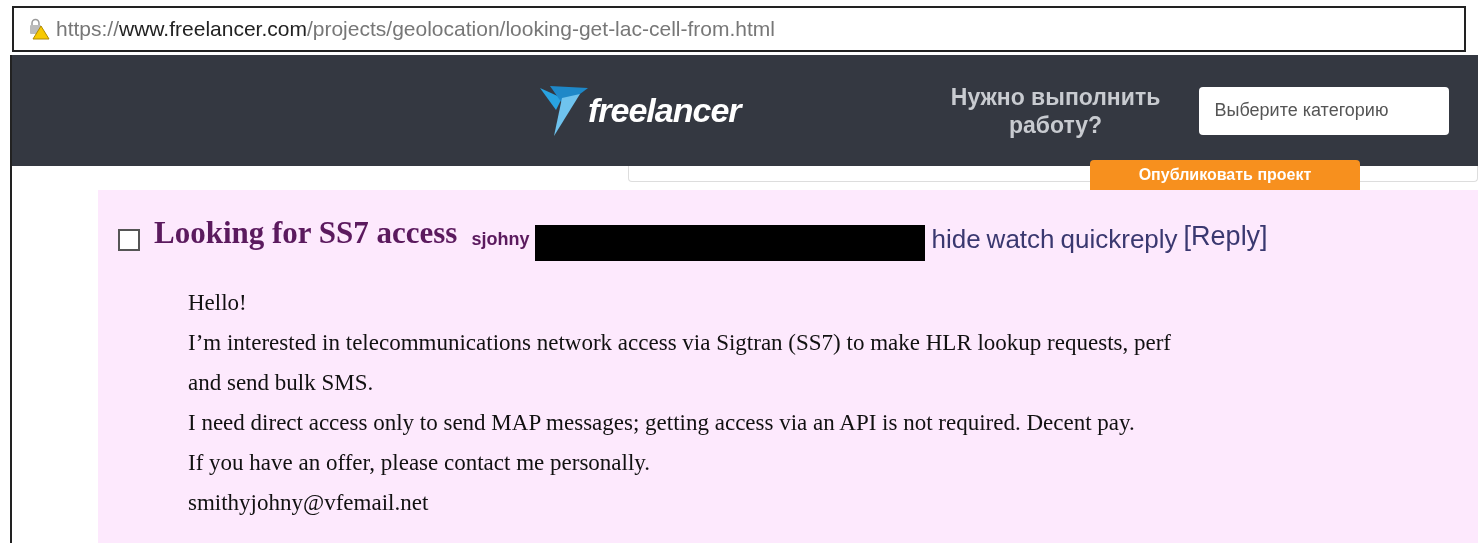 This screenshot has height=543, width=1478. What do you see at coordinates (281, 382) in the screenshot?
I see `message-line: and send bulk SMS.` at bounding box center [281, 382].